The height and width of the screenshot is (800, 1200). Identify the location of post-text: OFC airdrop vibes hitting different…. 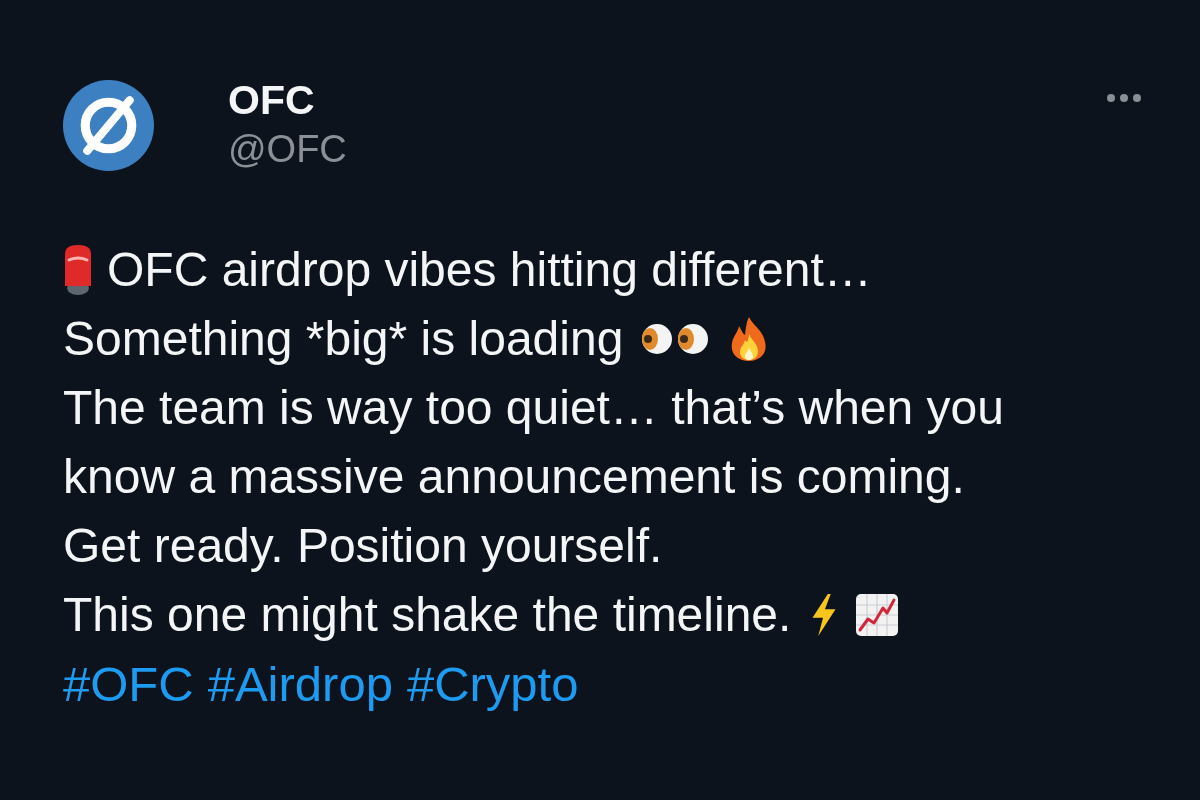
(489, 269).